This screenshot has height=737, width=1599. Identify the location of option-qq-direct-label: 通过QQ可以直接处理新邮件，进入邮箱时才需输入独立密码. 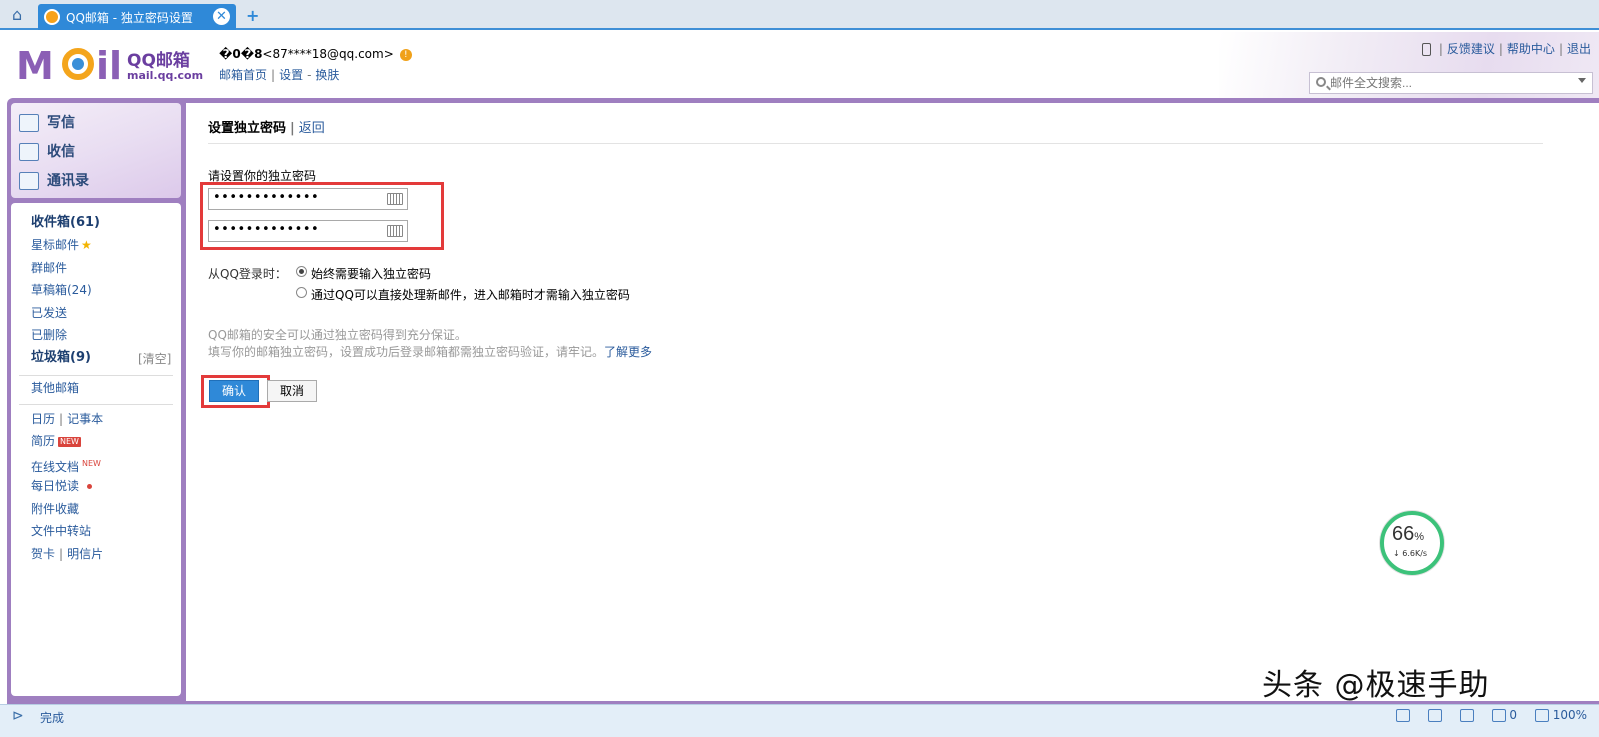
(470, 294).